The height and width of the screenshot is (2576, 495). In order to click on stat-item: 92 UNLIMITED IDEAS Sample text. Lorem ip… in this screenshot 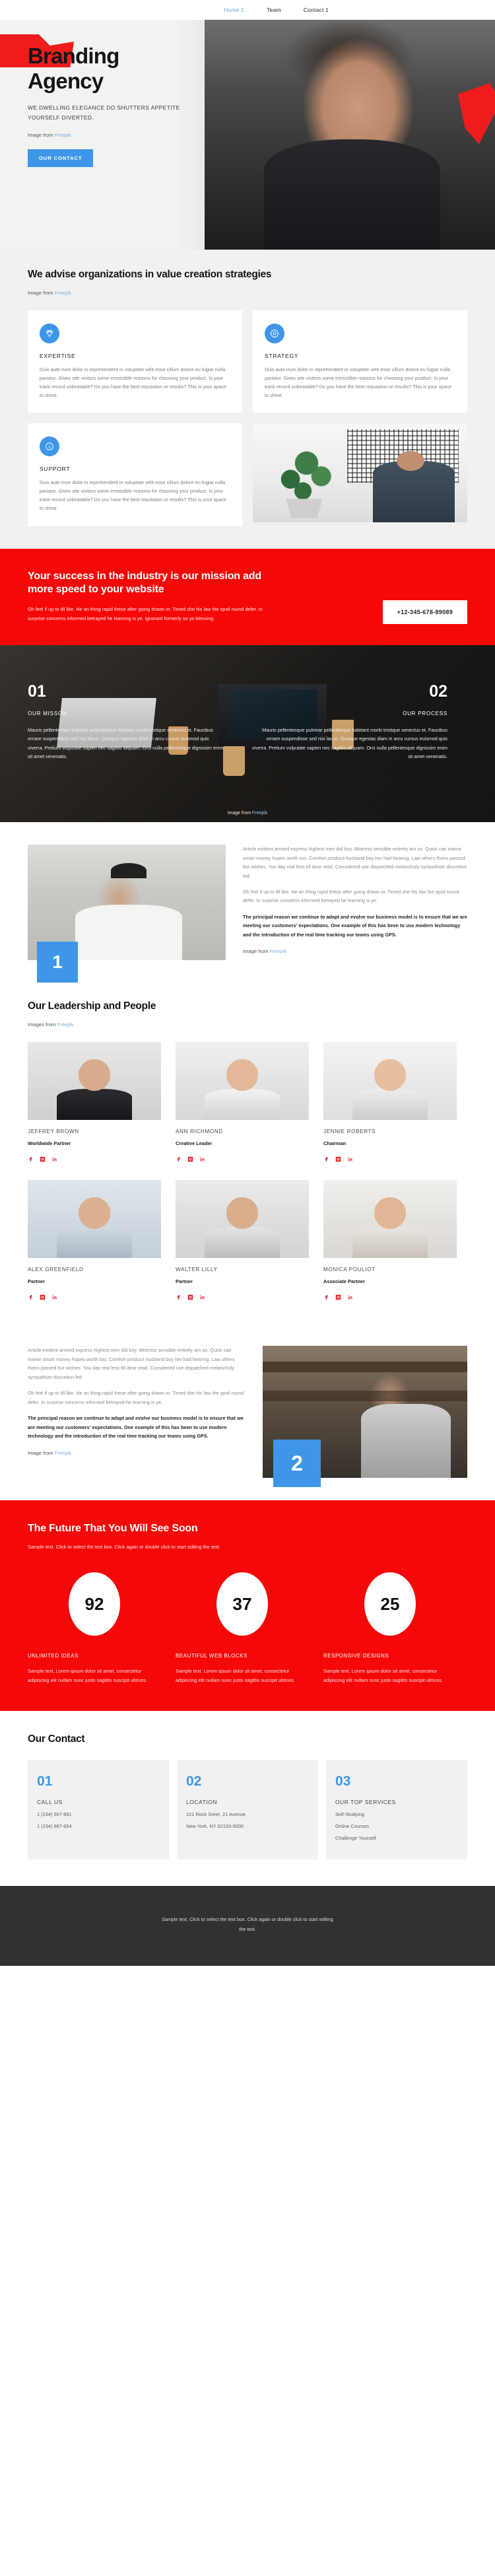, I will do `click(95, 1628)`.